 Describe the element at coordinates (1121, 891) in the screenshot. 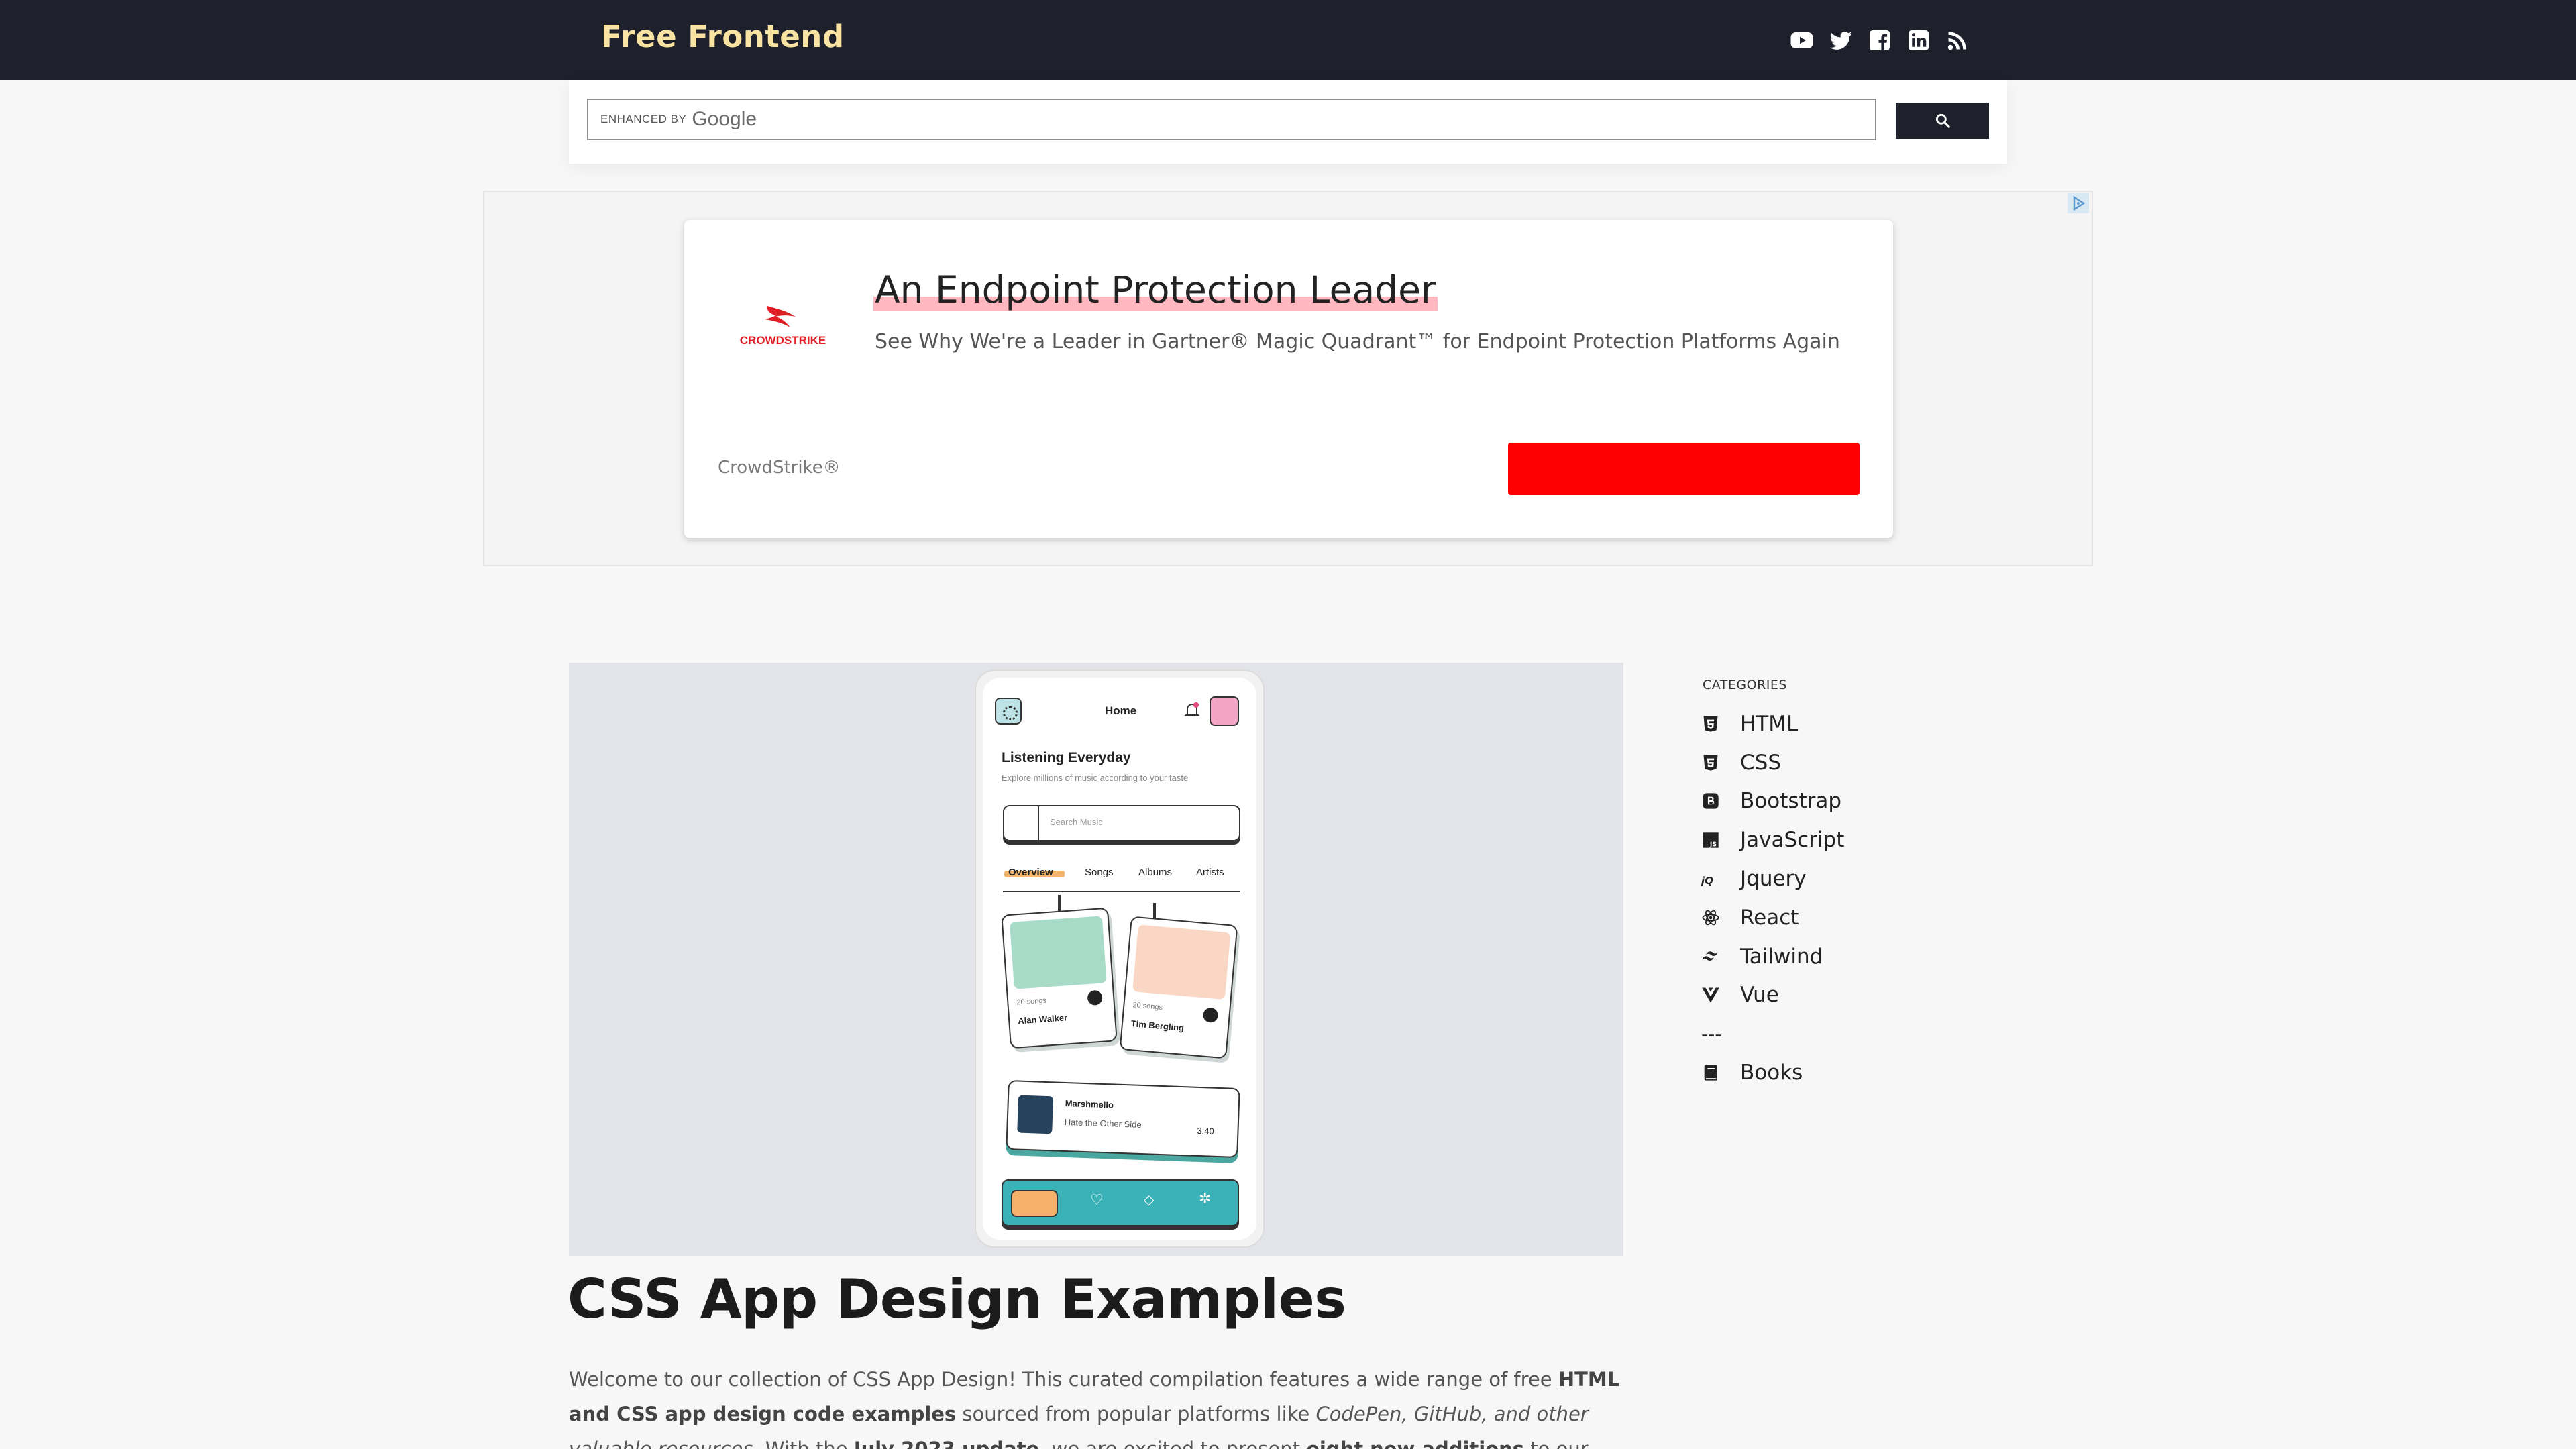

I see `mockup-tab-rule` at that location.